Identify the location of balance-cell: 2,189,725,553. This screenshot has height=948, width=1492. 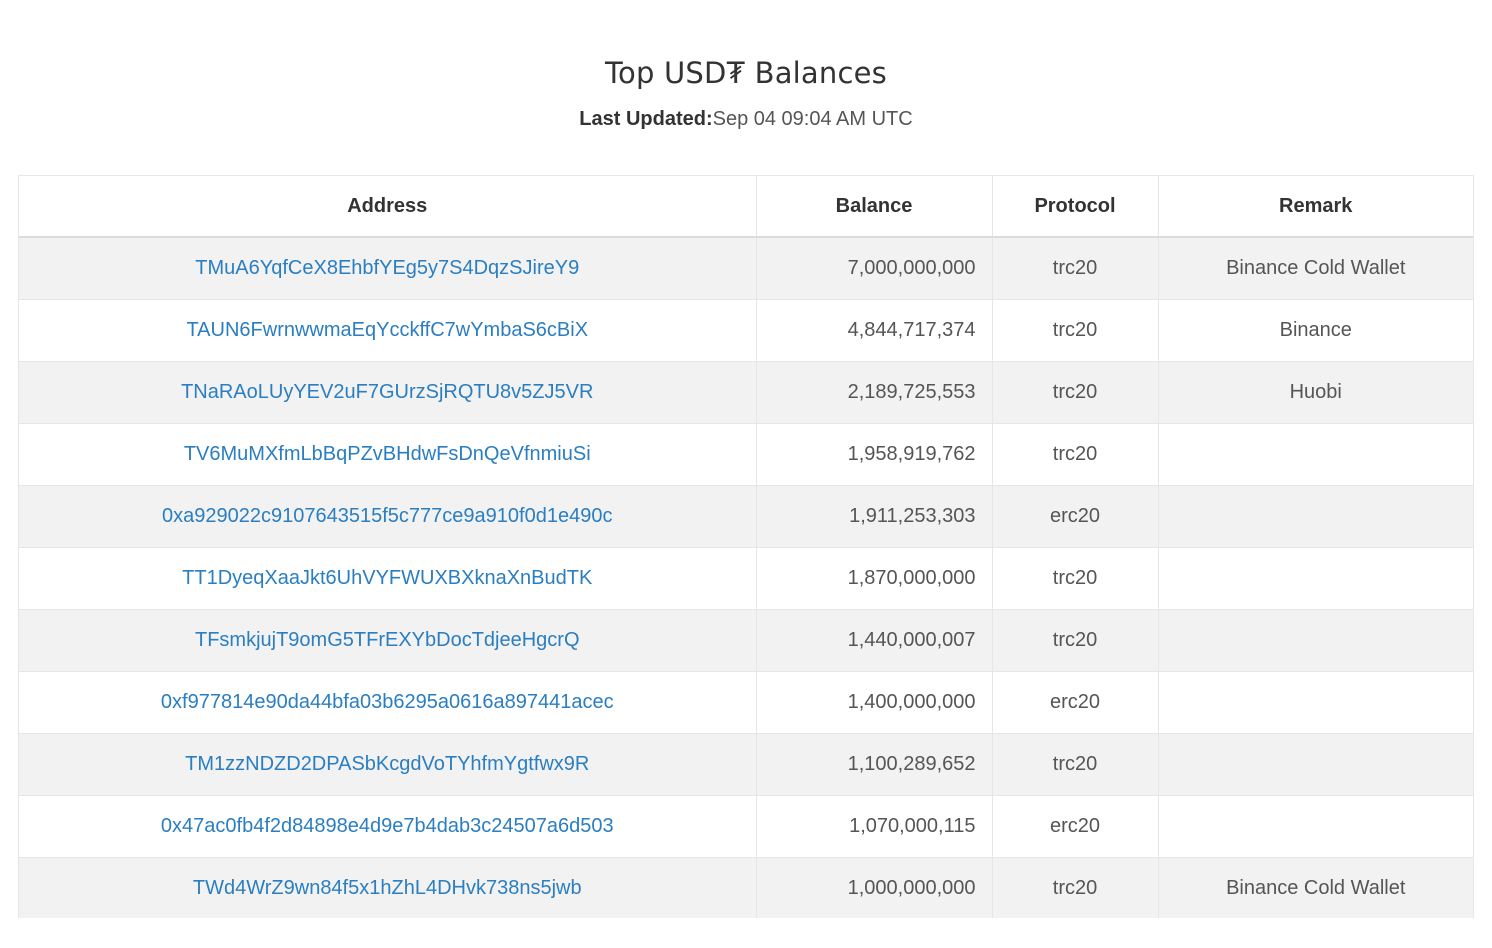
(874, 392).